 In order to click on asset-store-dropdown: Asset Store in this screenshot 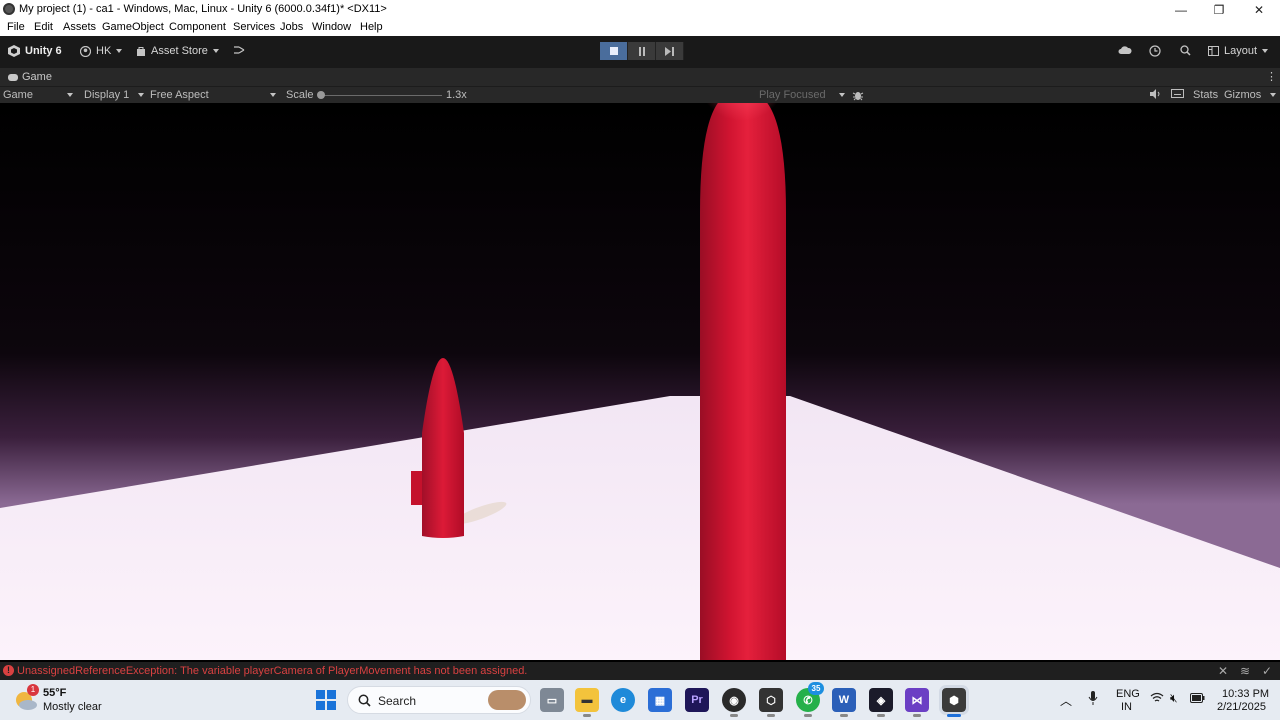, I will do `click(177, 51)`.